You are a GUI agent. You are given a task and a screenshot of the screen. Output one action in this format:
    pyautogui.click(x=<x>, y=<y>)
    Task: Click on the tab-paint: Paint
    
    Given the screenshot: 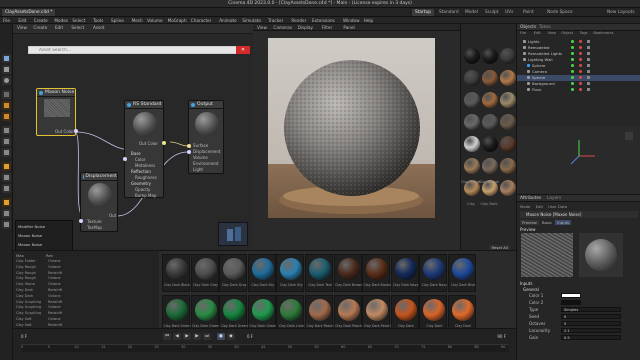 What is the action you would take?
    pyautogui.click(x=528, y=12)
    